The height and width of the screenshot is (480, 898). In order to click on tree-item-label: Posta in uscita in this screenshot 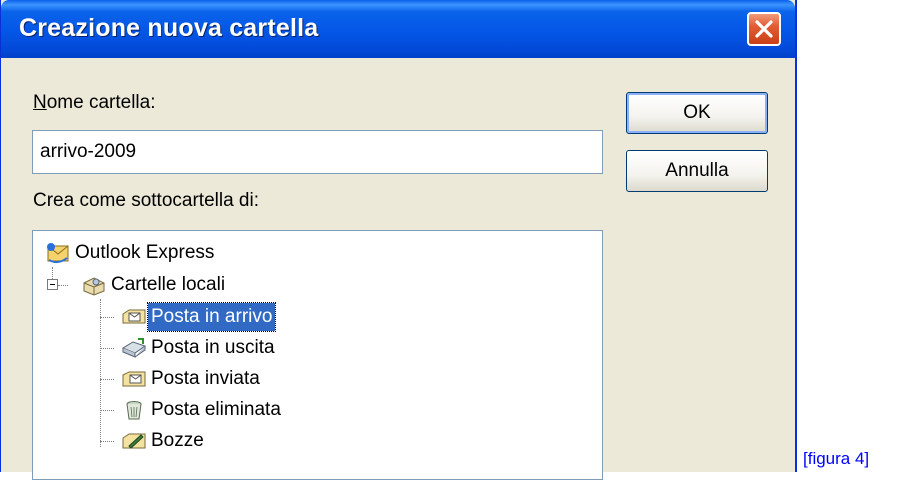, I will do `click(213, 347)`.